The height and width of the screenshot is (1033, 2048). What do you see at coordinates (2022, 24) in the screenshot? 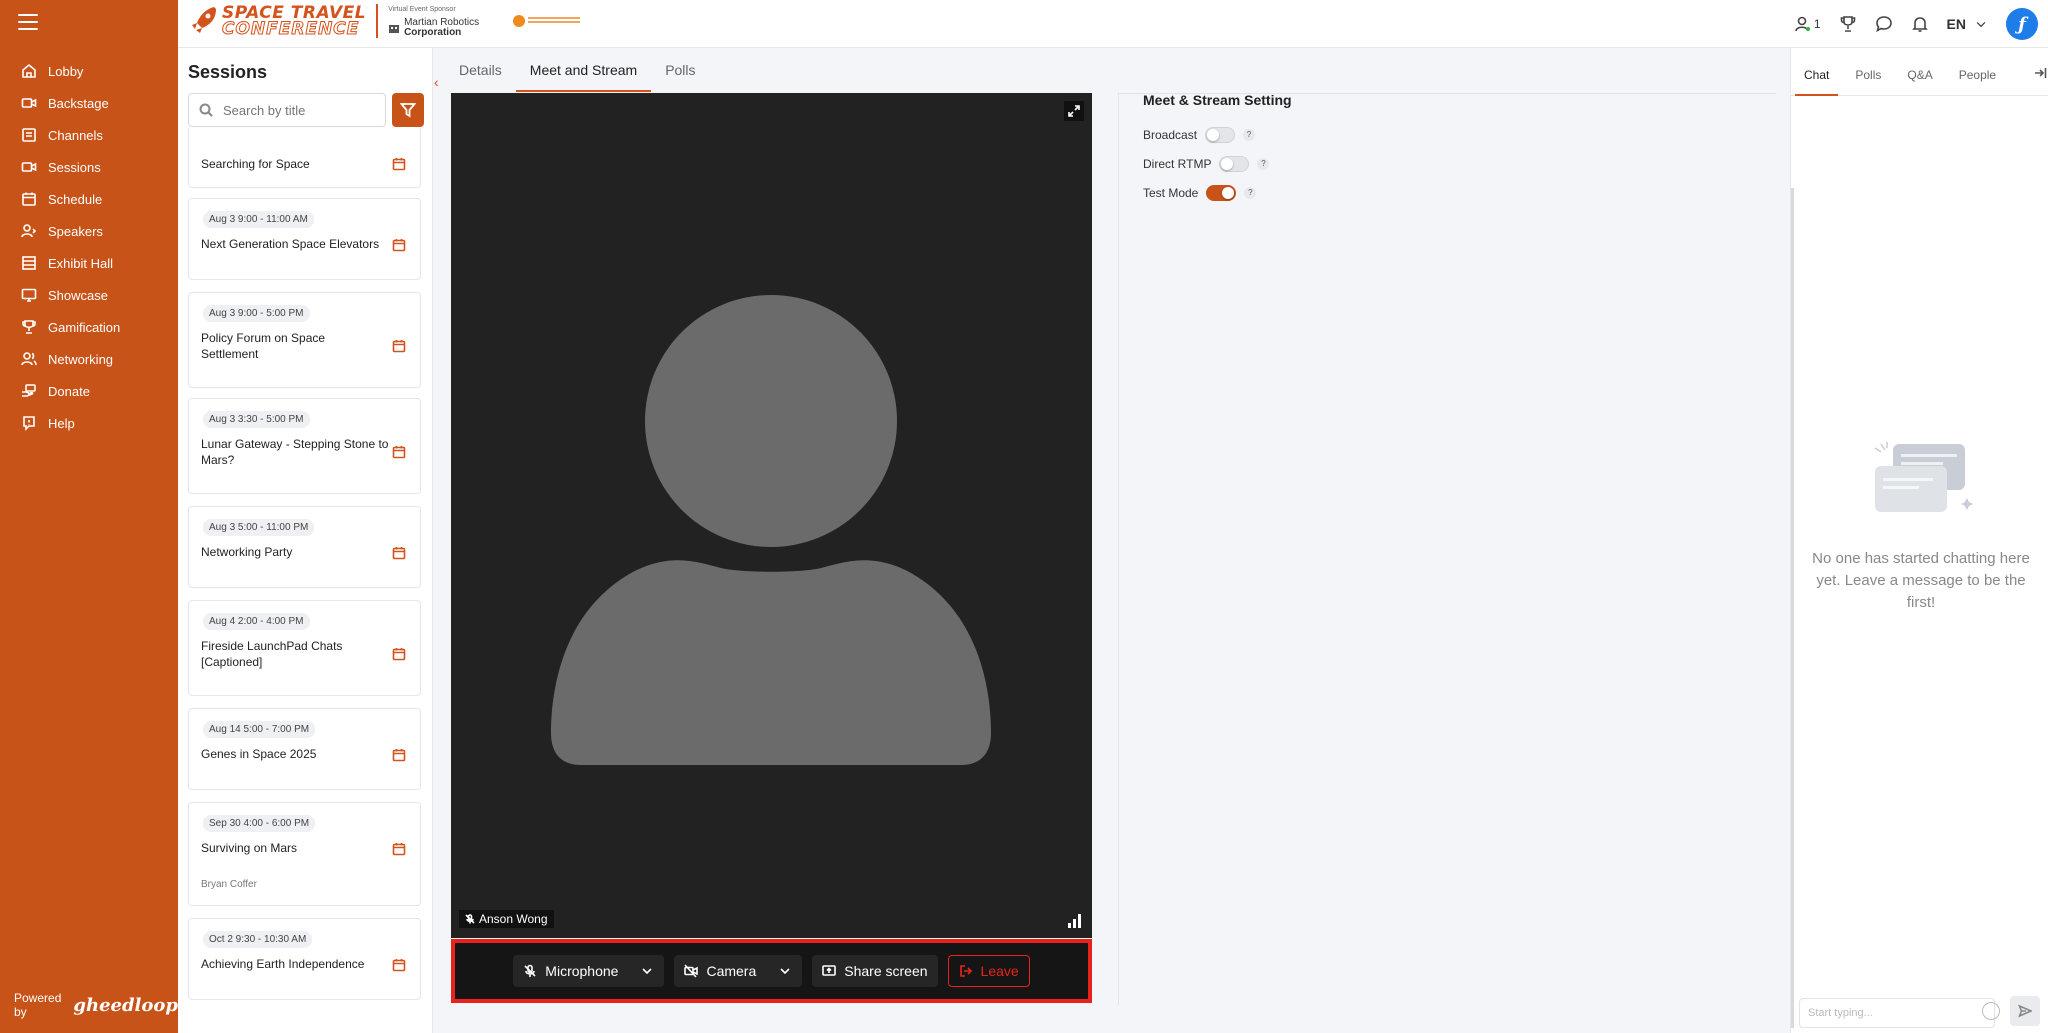
I see `user-avatar: ƒ` at bounding box center [2022, 24].